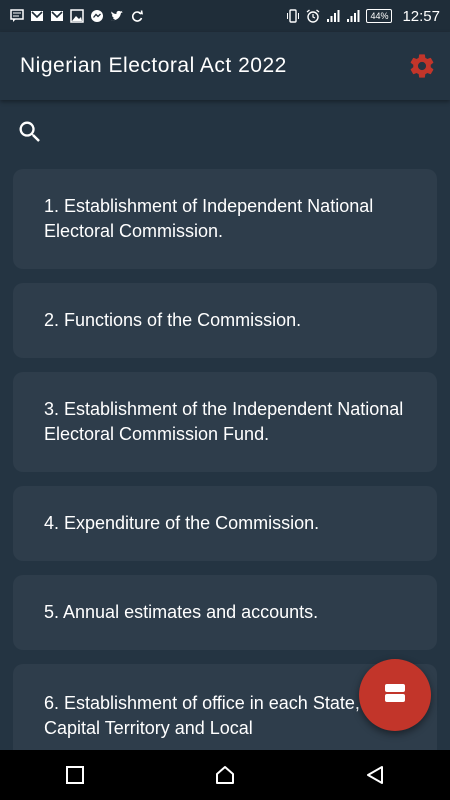 This screenshot has width=450, height=800. What do you see at coordinates (30, 132) in the screenshot?
I see `search-icon` at bounding box center [30, 132].